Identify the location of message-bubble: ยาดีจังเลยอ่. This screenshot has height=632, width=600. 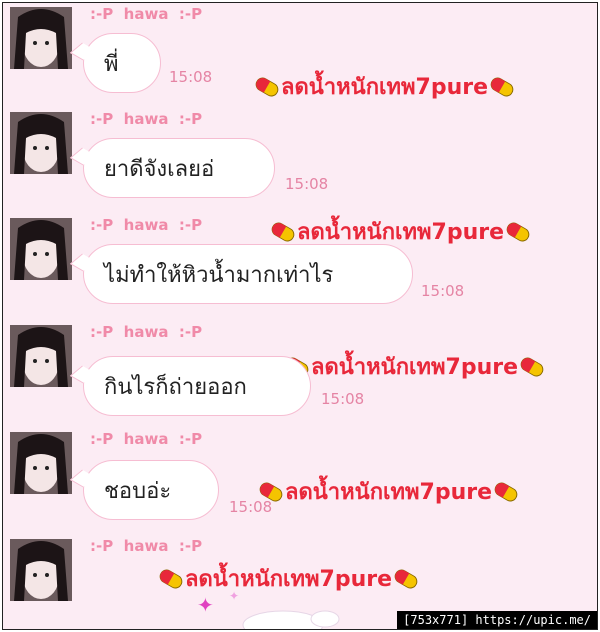
(179, 168).